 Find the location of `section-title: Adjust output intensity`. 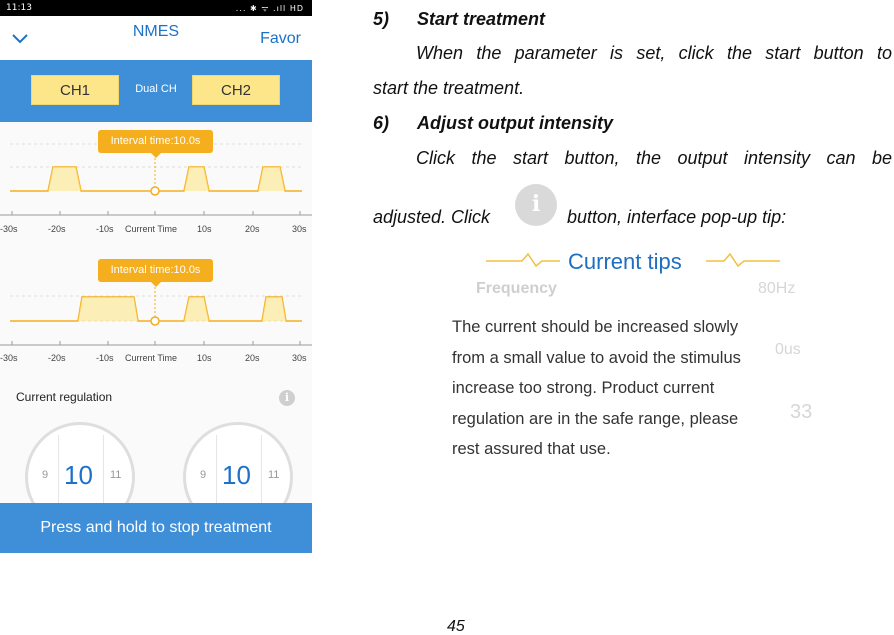

section-title: Adjust output intensity is located at coordinates (515, 123).